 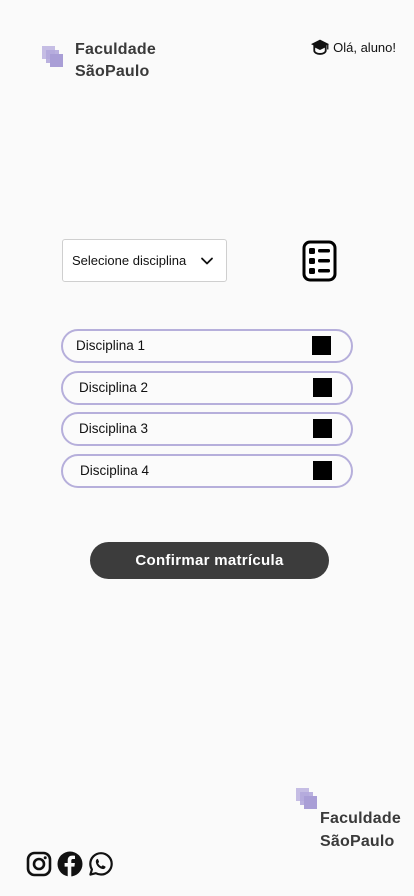 I want to click on discipline-item-2: Disciplina 2, so click(x=207, y=388).